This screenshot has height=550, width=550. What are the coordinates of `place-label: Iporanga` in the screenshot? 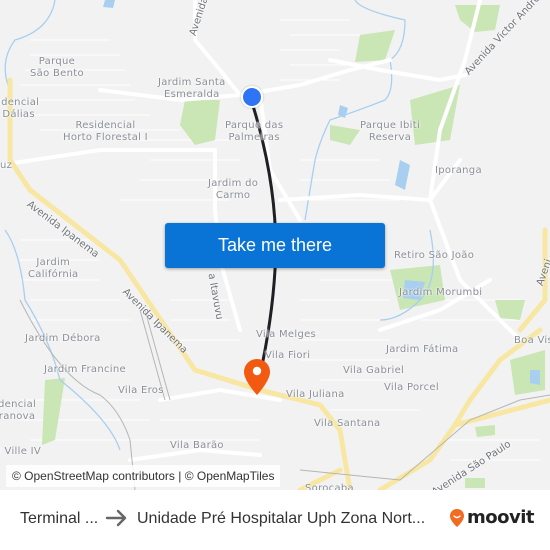 It's located at (458, 170).